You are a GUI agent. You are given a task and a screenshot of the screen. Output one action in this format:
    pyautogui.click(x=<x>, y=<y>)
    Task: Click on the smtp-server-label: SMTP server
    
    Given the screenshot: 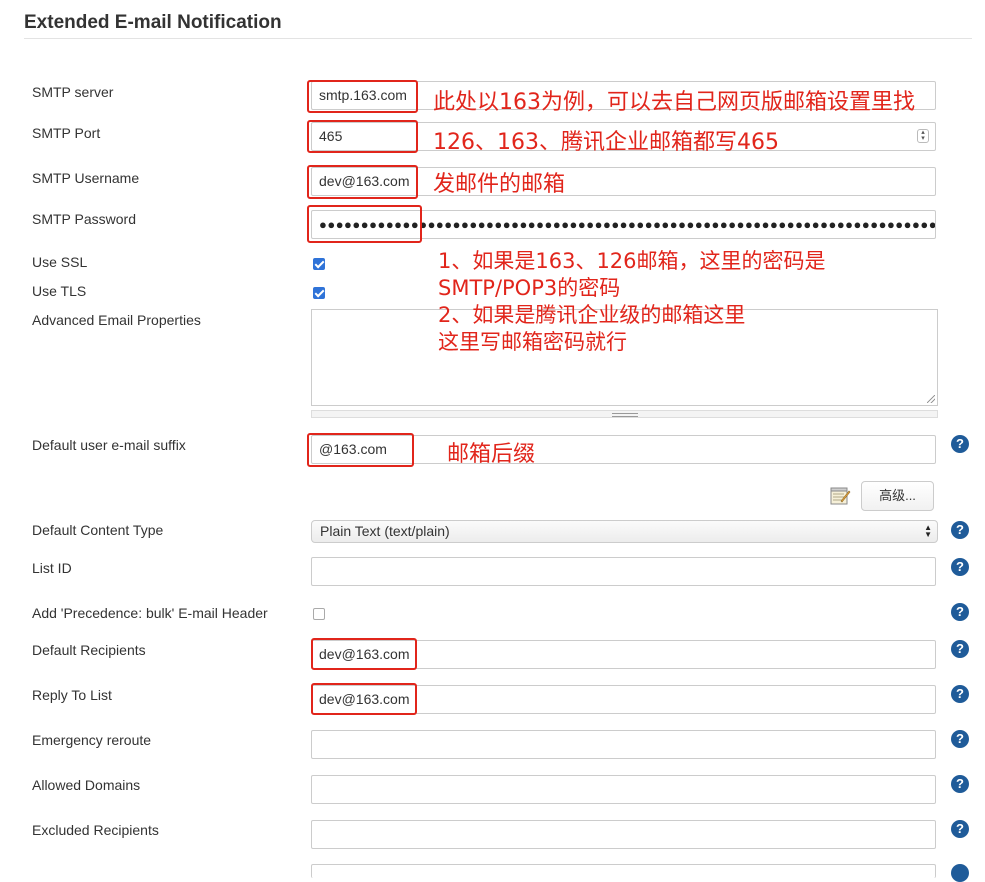 What is the action you would take?
    pyautogui.click(x=73, y=92)
    